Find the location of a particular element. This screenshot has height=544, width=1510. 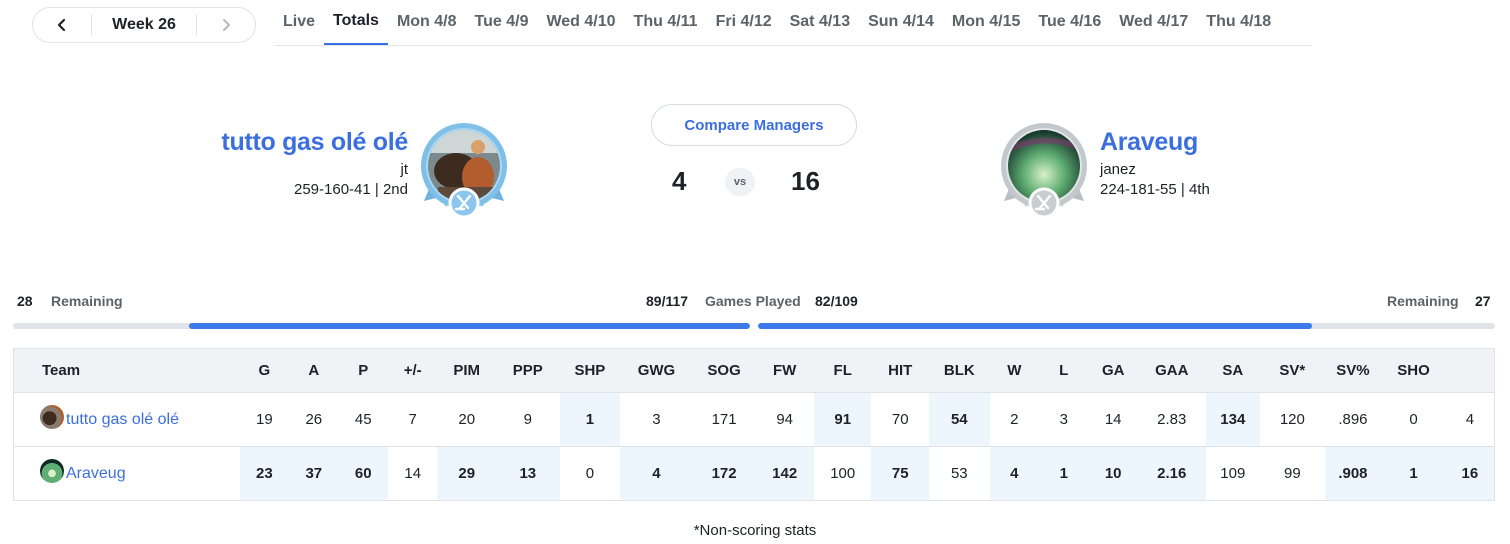

stat-value-cell: 54 is located at coordinates (959, 419).